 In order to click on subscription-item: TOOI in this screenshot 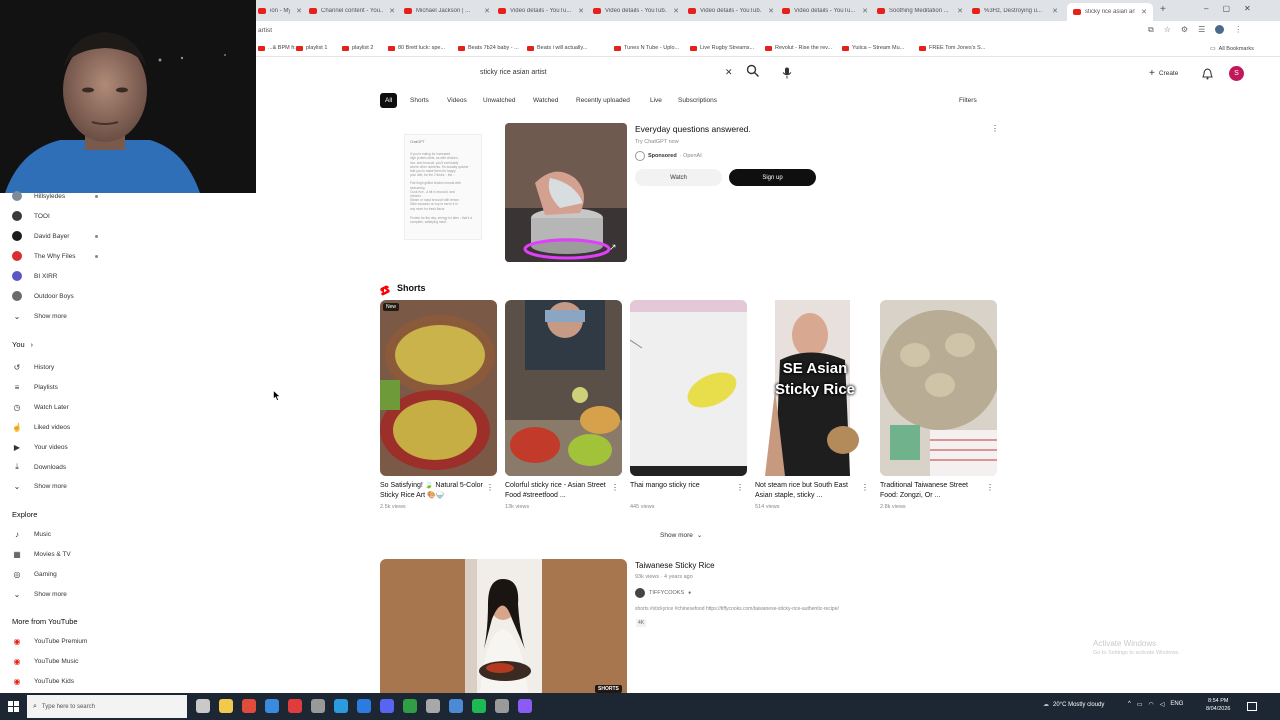, I will do `click(60, 216)`.